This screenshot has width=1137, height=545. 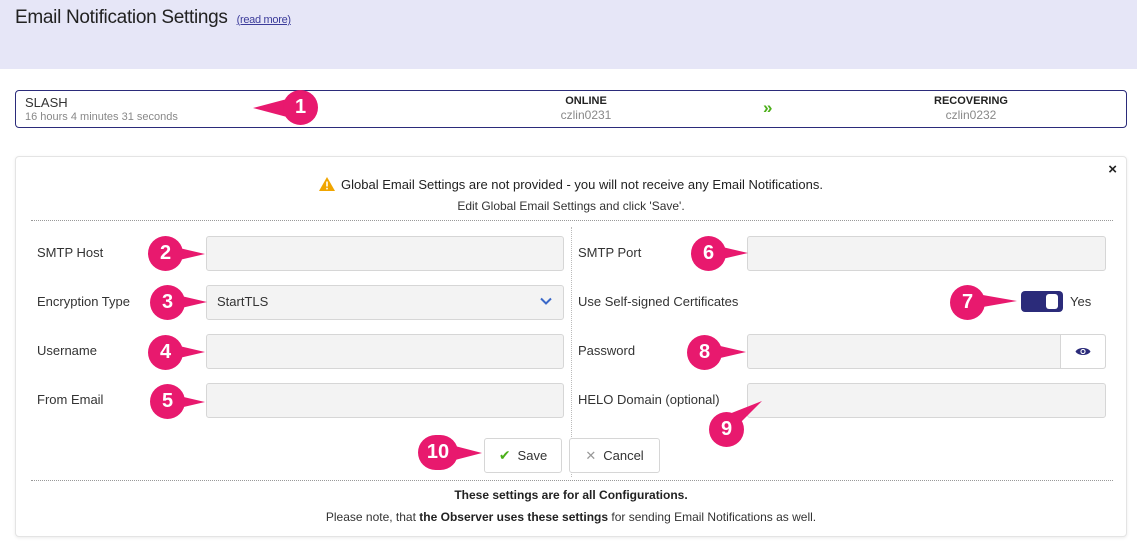 What do you see at coordinates (904, 351) in the screenshot?
I see `password-input` at bounding box center [904, 351].